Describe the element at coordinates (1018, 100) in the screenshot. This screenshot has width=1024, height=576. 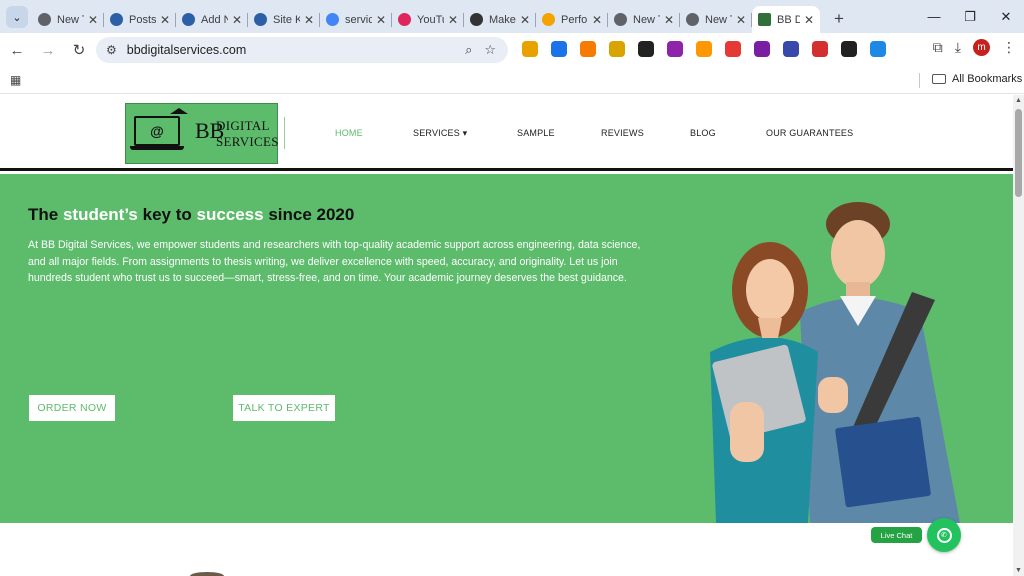
I see `scroll-up-icon: ▲` at that location.